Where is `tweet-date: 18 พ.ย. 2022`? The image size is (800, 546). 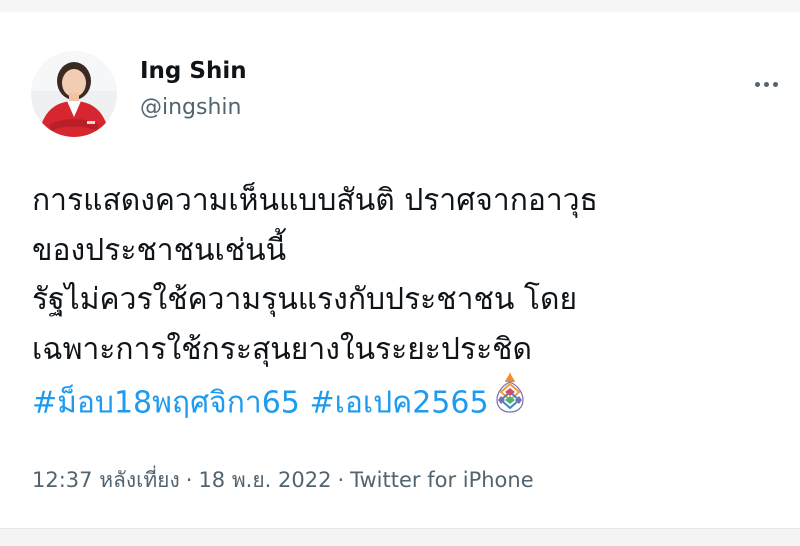 tweet-date: 18 พ.ย. 2022 is located at coordinates (264, 480).